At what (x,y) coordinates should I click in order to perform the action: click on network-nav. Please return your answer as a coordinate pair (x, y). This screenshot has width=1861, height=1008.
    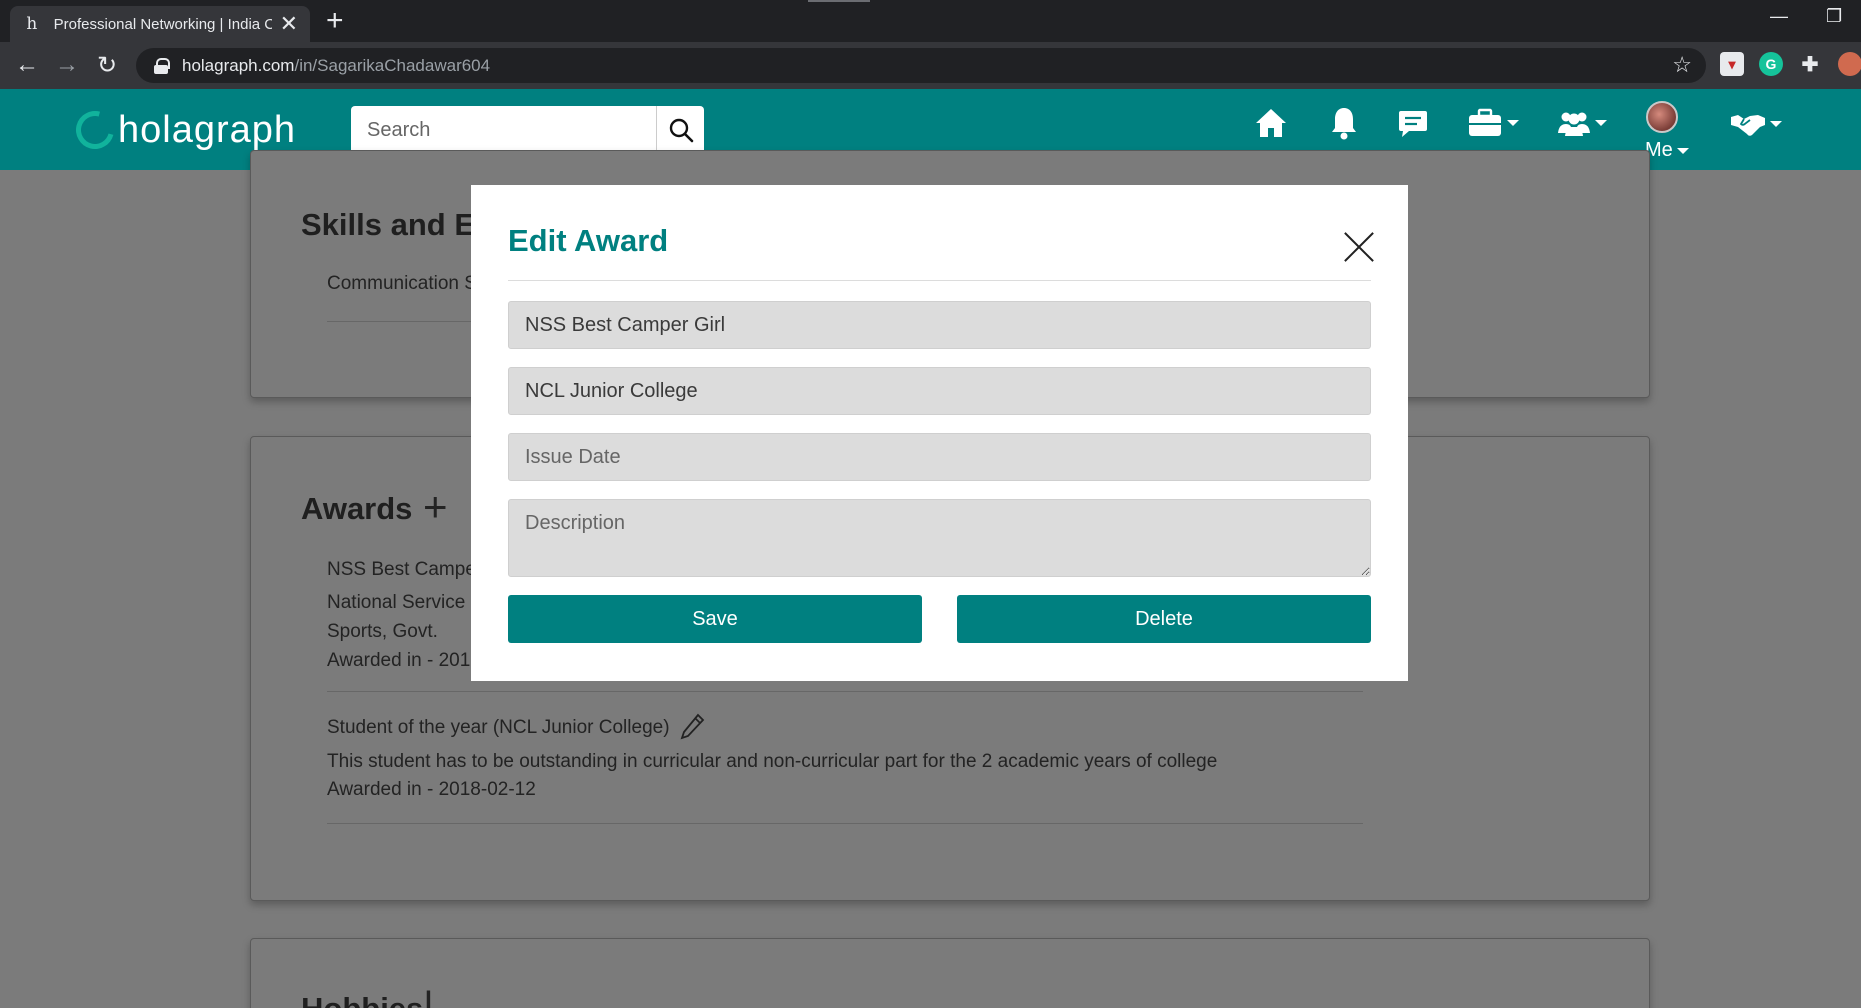
    Looking at the image, I should click on (1582, 123).